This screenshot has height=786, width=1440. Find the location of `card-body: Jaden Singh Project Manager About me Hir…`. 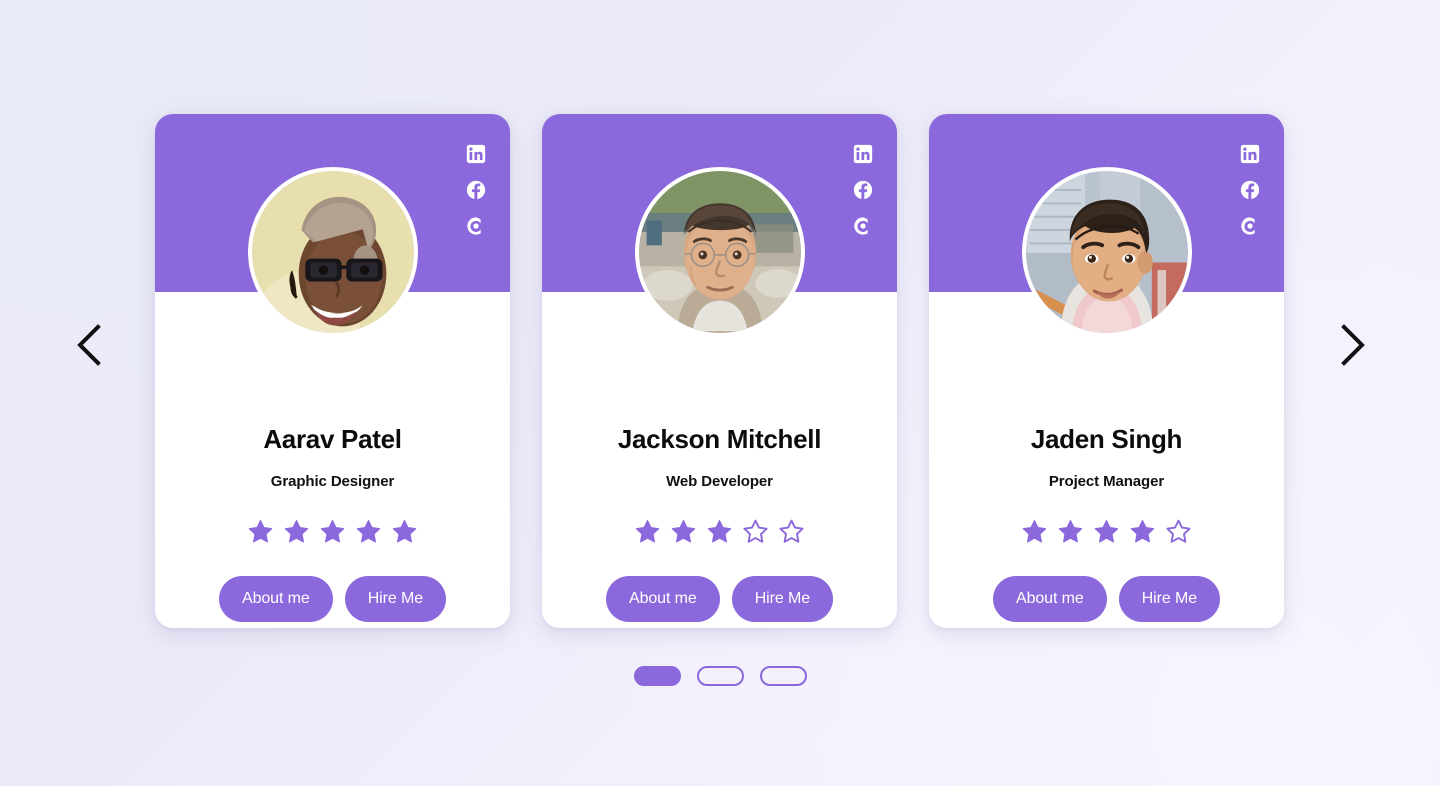

card-body: Jaden Singh Project Manager About me Hir… is located at coordinates (1106, 460).